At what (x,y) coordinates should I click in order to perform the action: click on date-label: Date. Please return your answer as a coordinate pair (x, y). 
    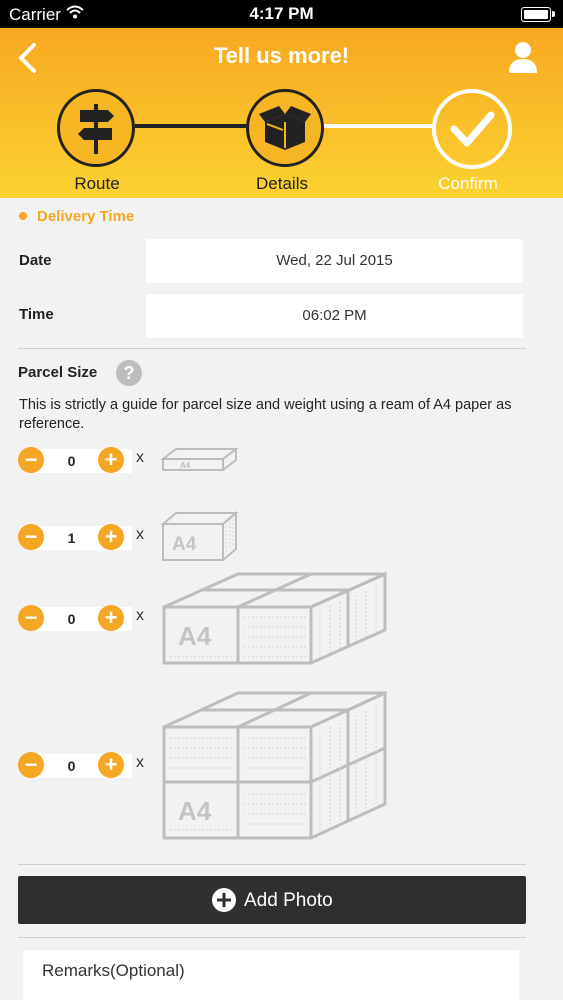
    Looking at the image, I should click on (35, 260).